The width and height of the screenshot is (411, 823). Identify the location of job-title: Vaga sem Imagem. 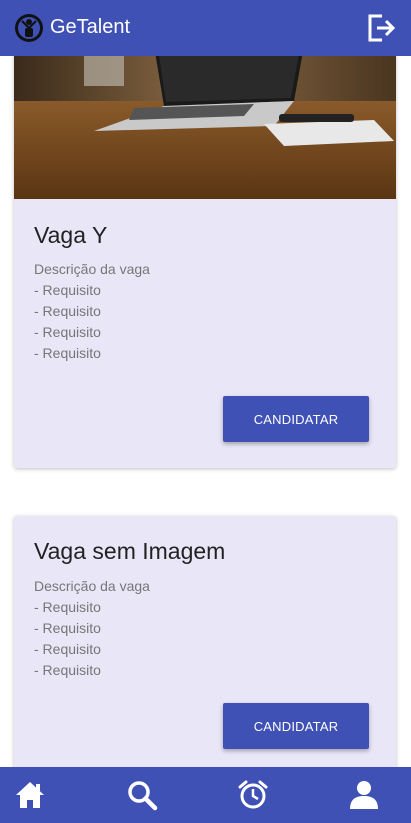
(130, 551).